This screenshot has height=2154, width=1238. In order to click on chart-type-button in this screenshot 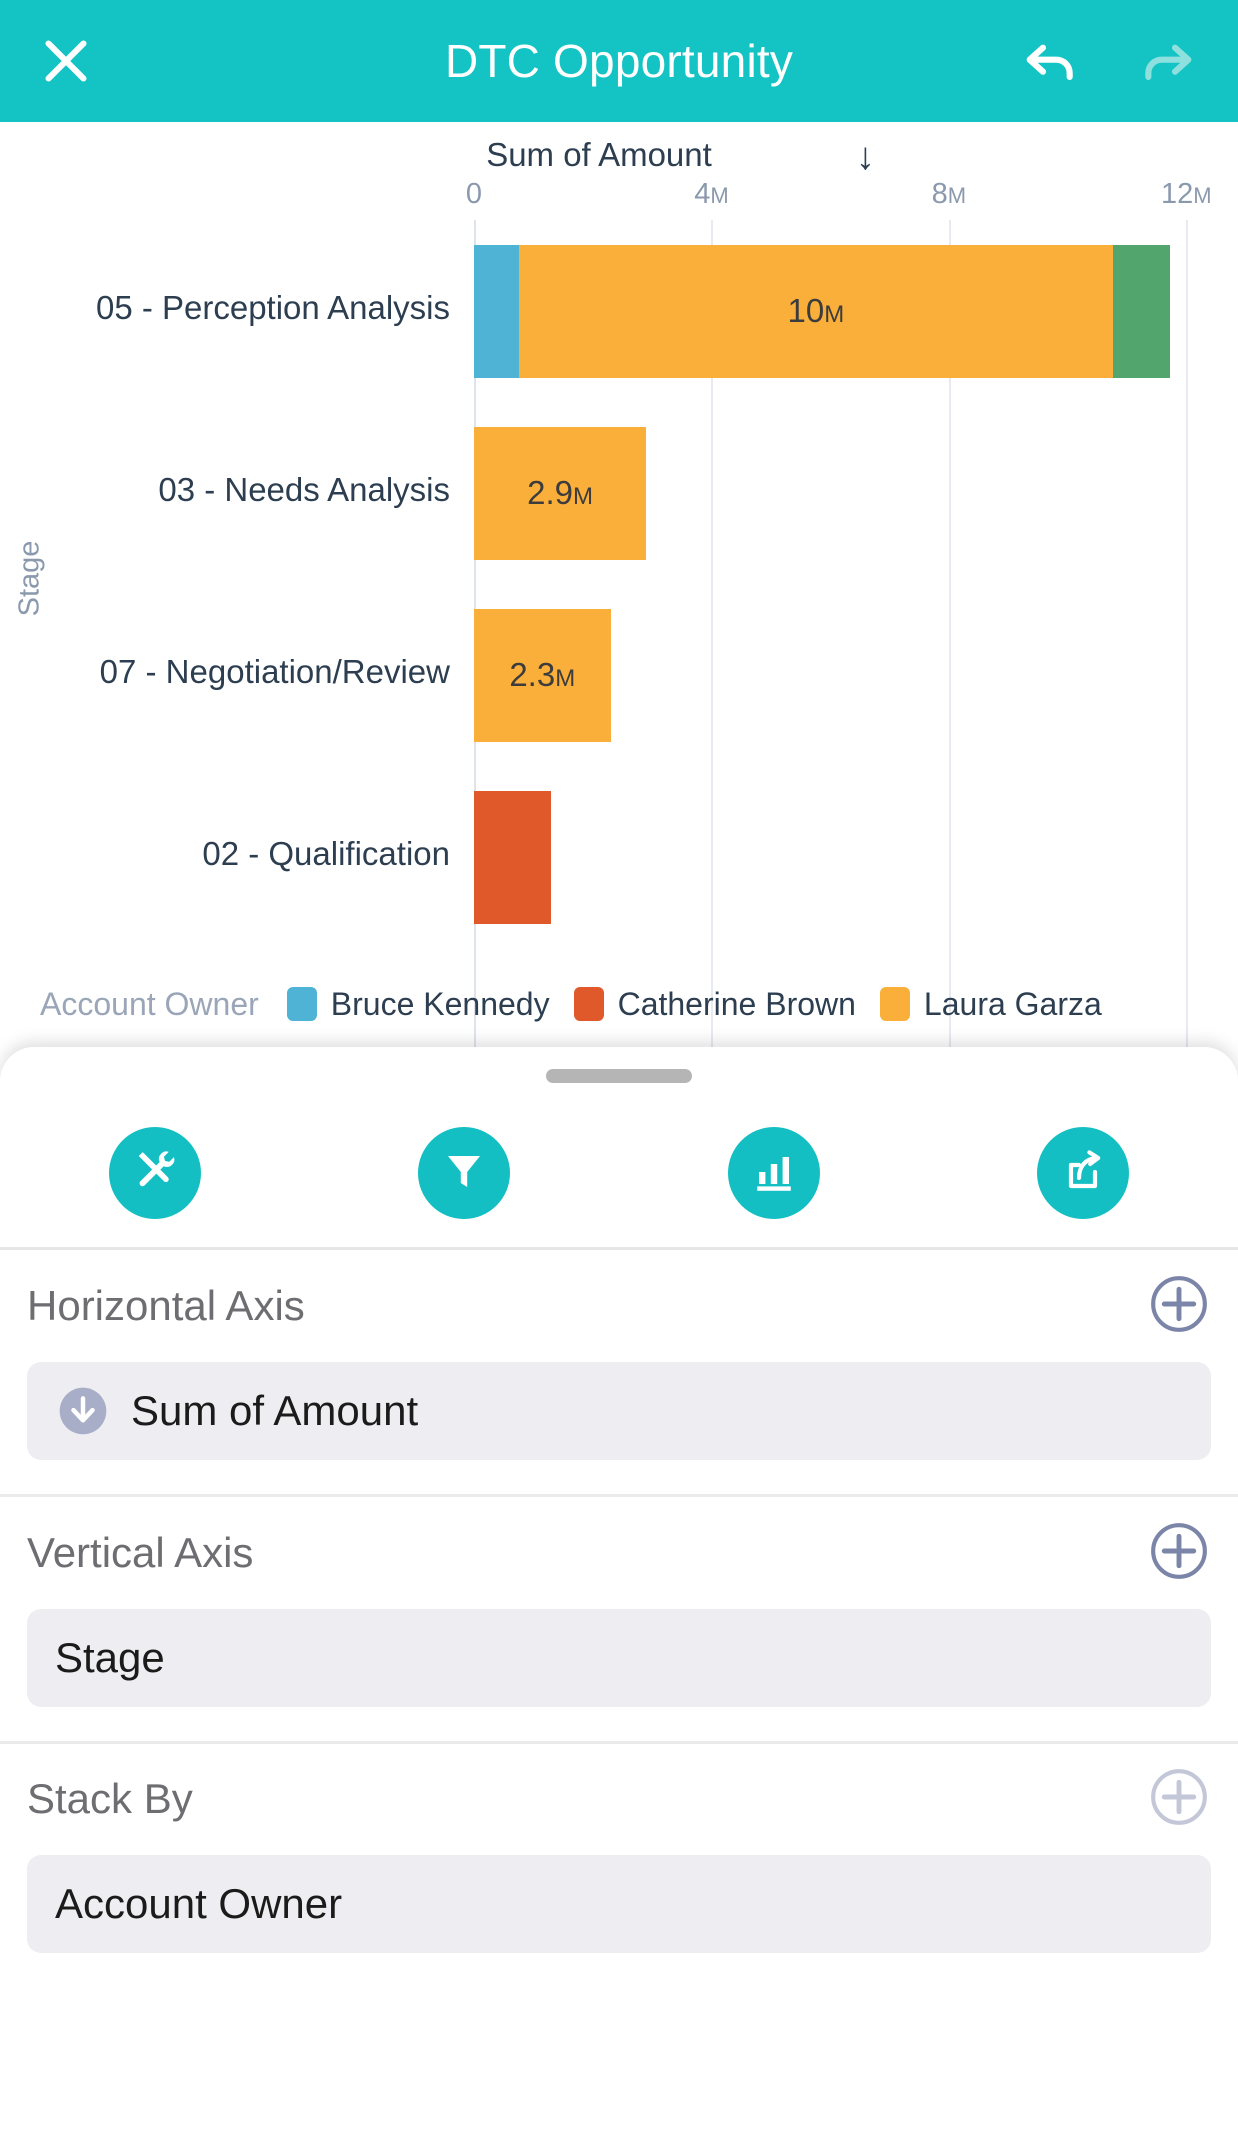, I will do `click(773, 1172)`.